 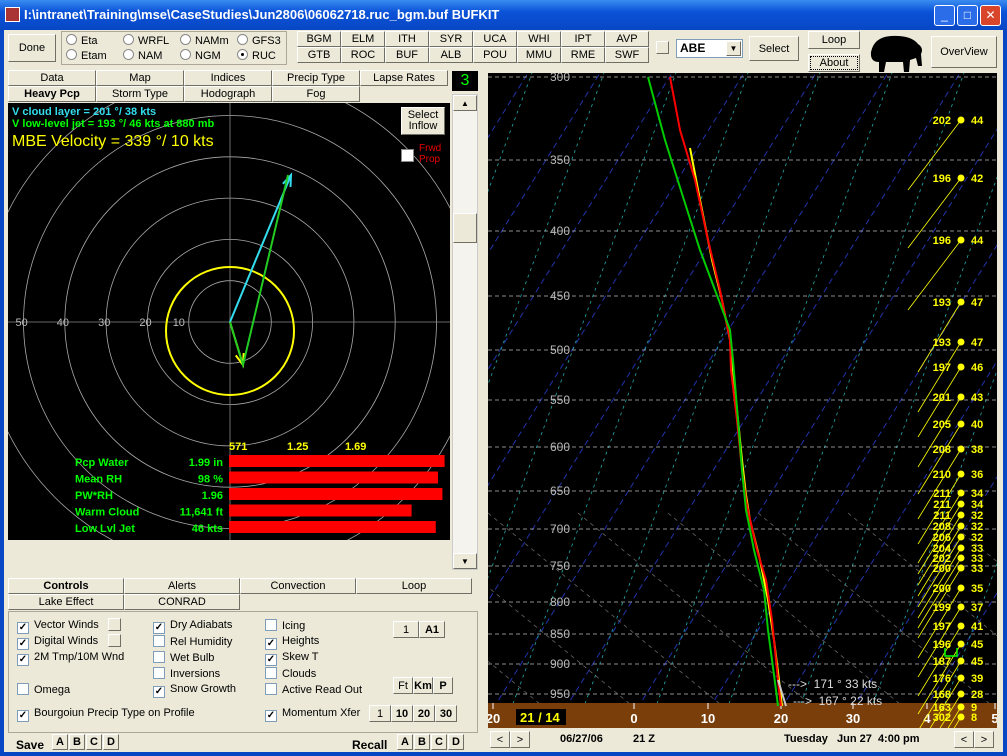 What do you see at coordinates (186, 673) in the screenshot?
I see `checkbox-inversions: Inversions` at bounding box center [186, 673].